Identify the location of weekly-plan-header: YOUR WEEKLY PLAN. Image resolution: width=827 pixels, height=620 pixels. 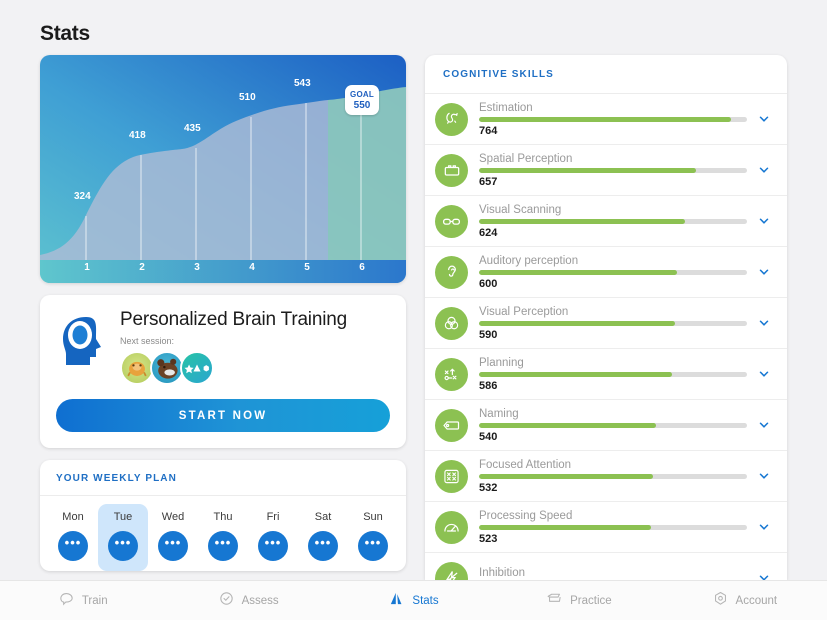
(223, 478).